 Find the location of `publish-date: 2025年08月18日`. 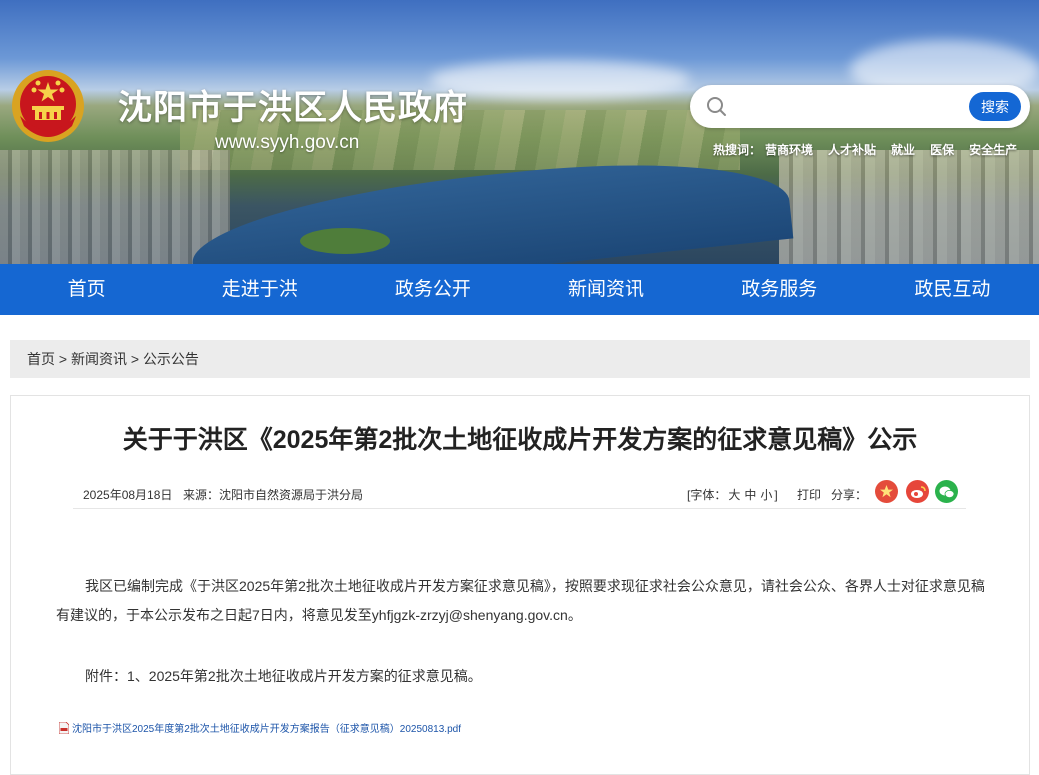

publish-date: 2025年08月18日 is located at coordinates (128, 495).